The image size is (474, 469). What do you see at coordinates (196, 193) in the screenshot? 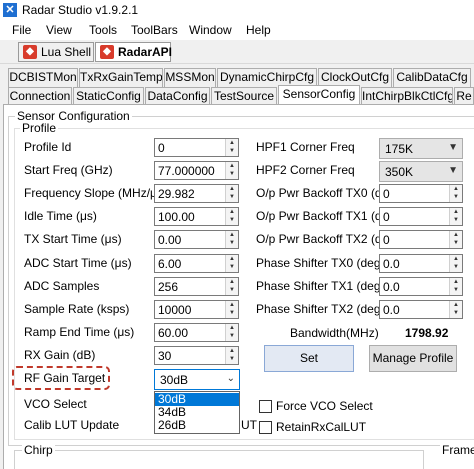
I see `frequency-slope-input: 29.982 ▲ ▼` at bounding box center [196, 193].